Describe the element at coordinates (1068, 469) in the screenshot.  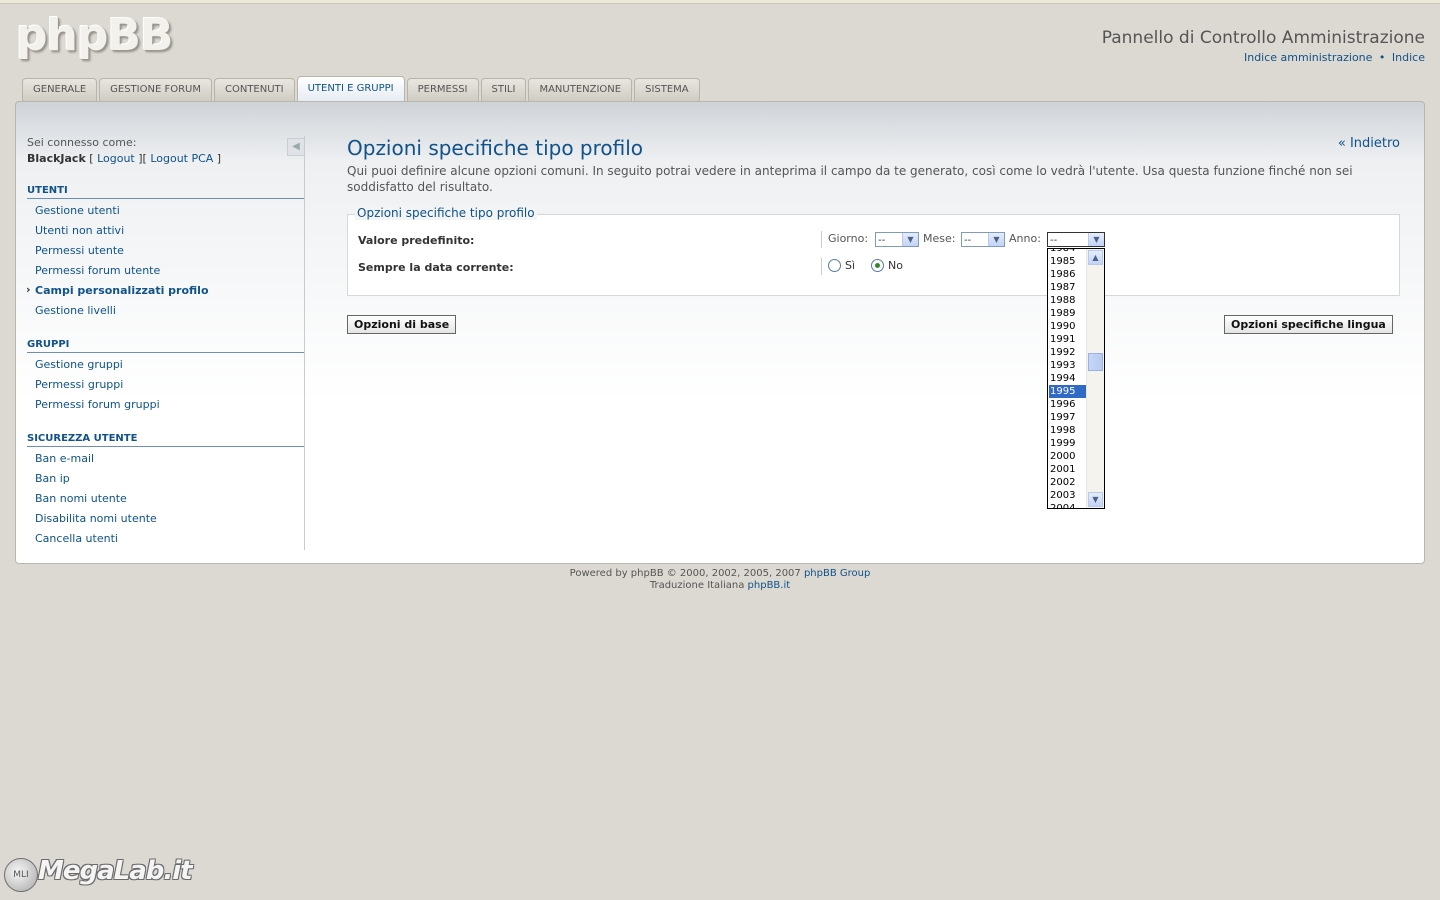
I see `year-option: 2001` at that location.